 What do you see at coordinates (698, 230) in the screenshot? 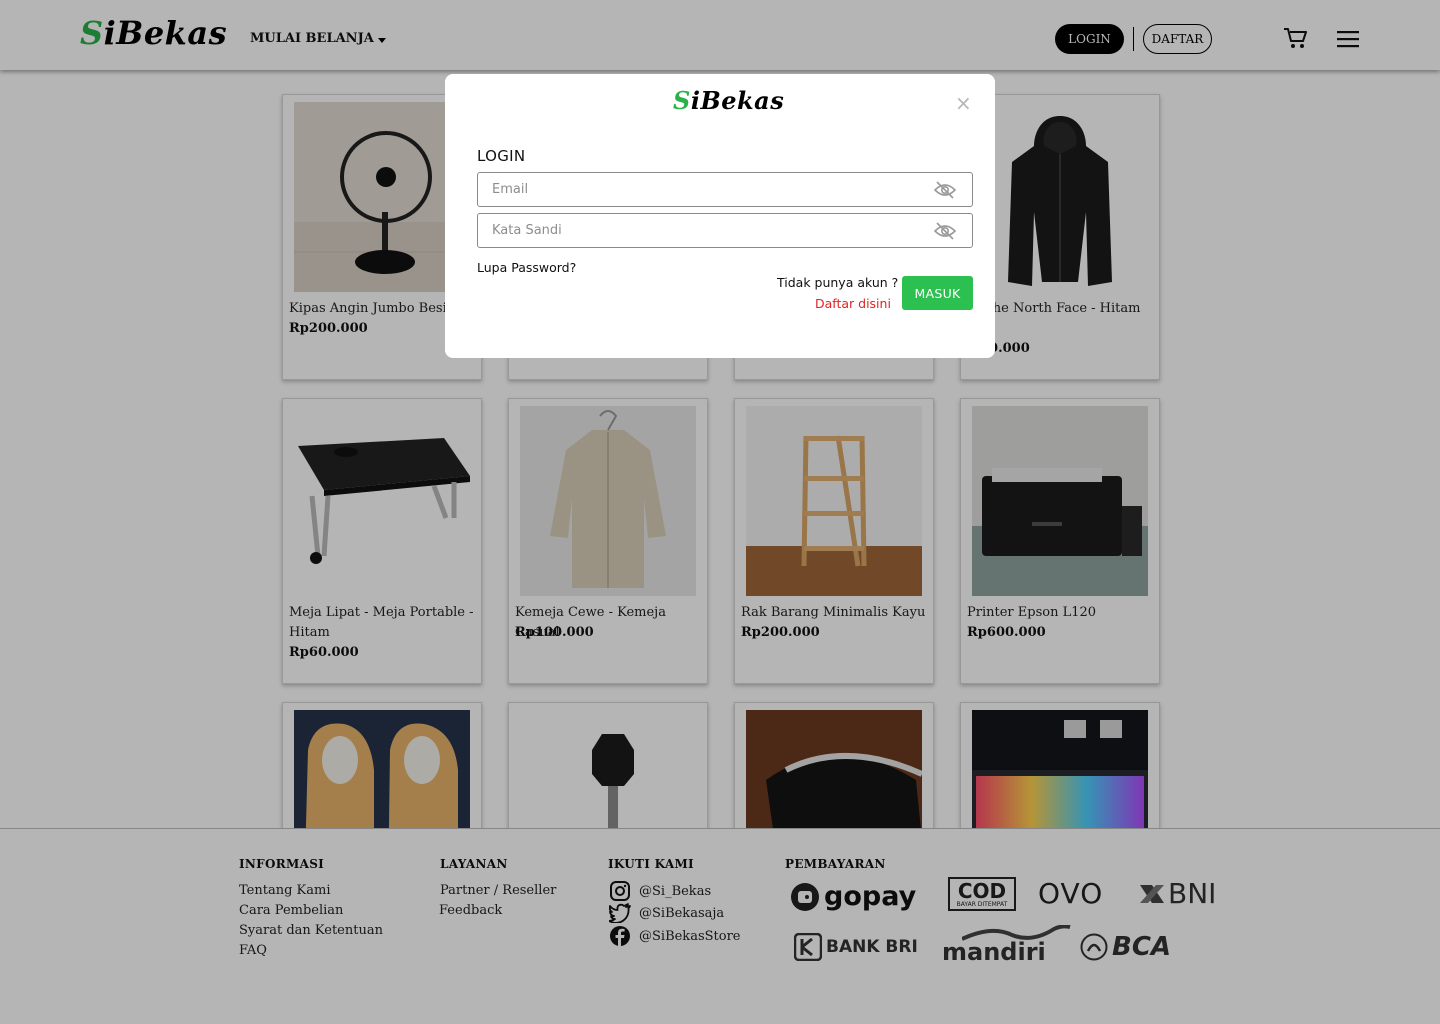
I see `password-input` at bounding box center [698, 230].